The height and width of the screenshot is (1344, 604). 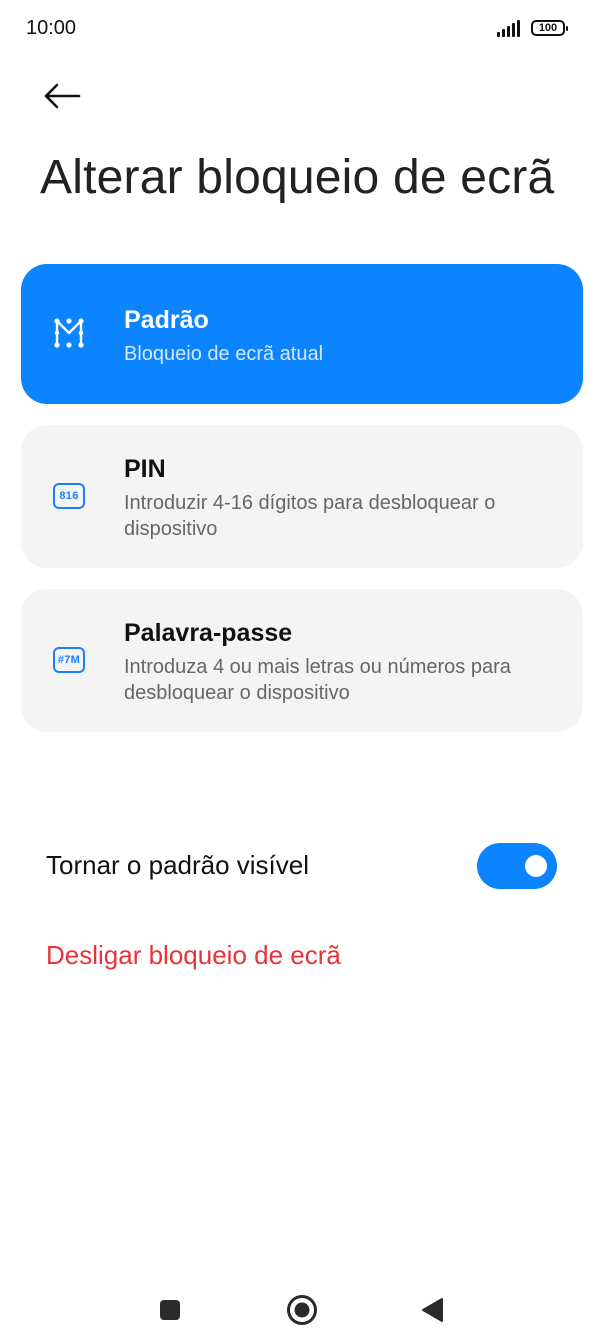 What do you see at coordinates (517, 866) in the screenshot?
I see `visible-pattern-toggle` at bounding box center [517, 866].